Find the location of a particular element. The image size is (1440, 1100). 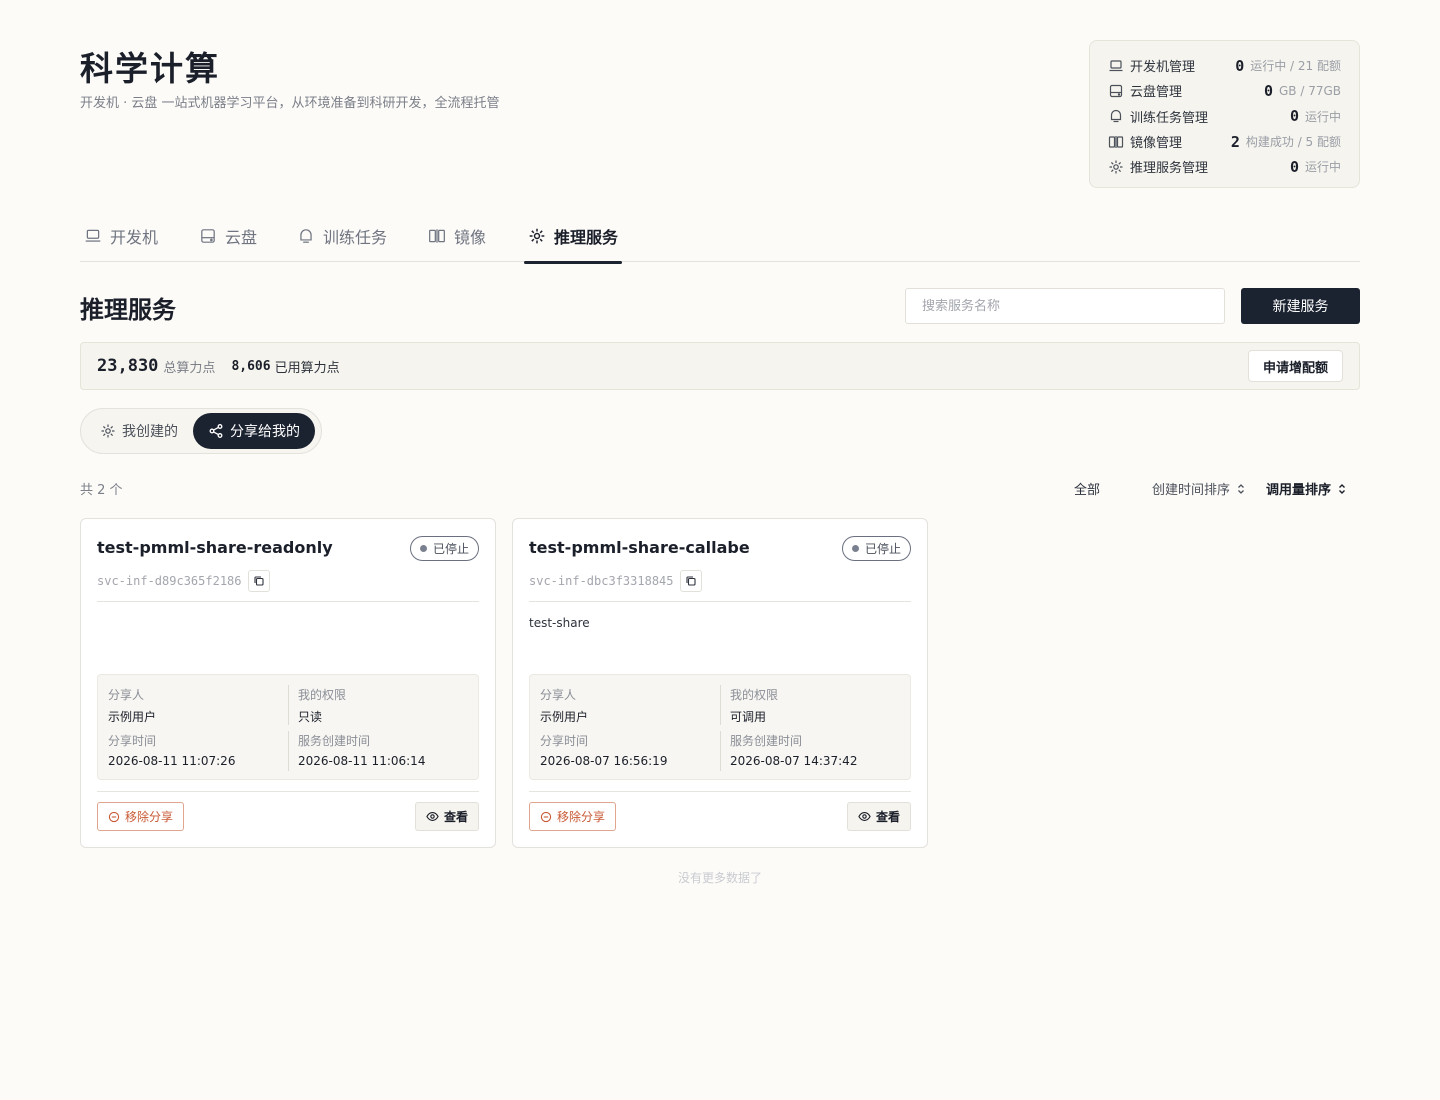

permission-cell: 我的权限 可调用 is located at coordinates (820, 705).